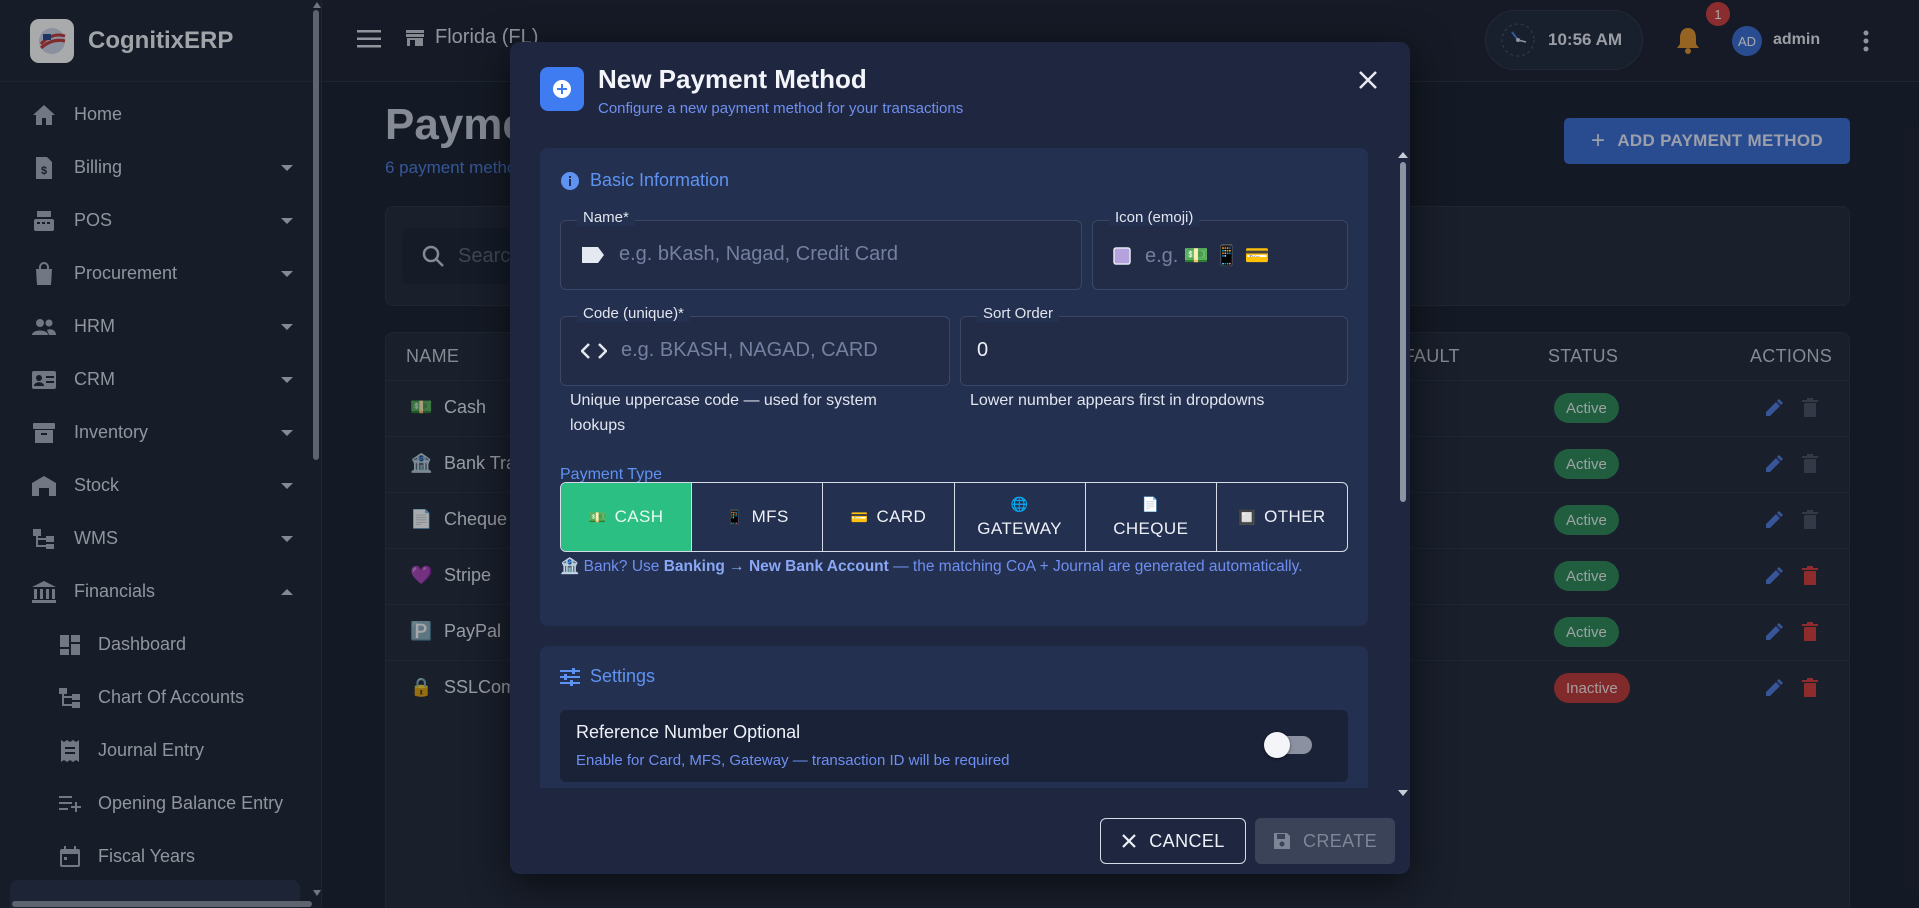 The width and height of the screenshot is (1919, 908). I want to click on save-icon, so click(1282, 841).